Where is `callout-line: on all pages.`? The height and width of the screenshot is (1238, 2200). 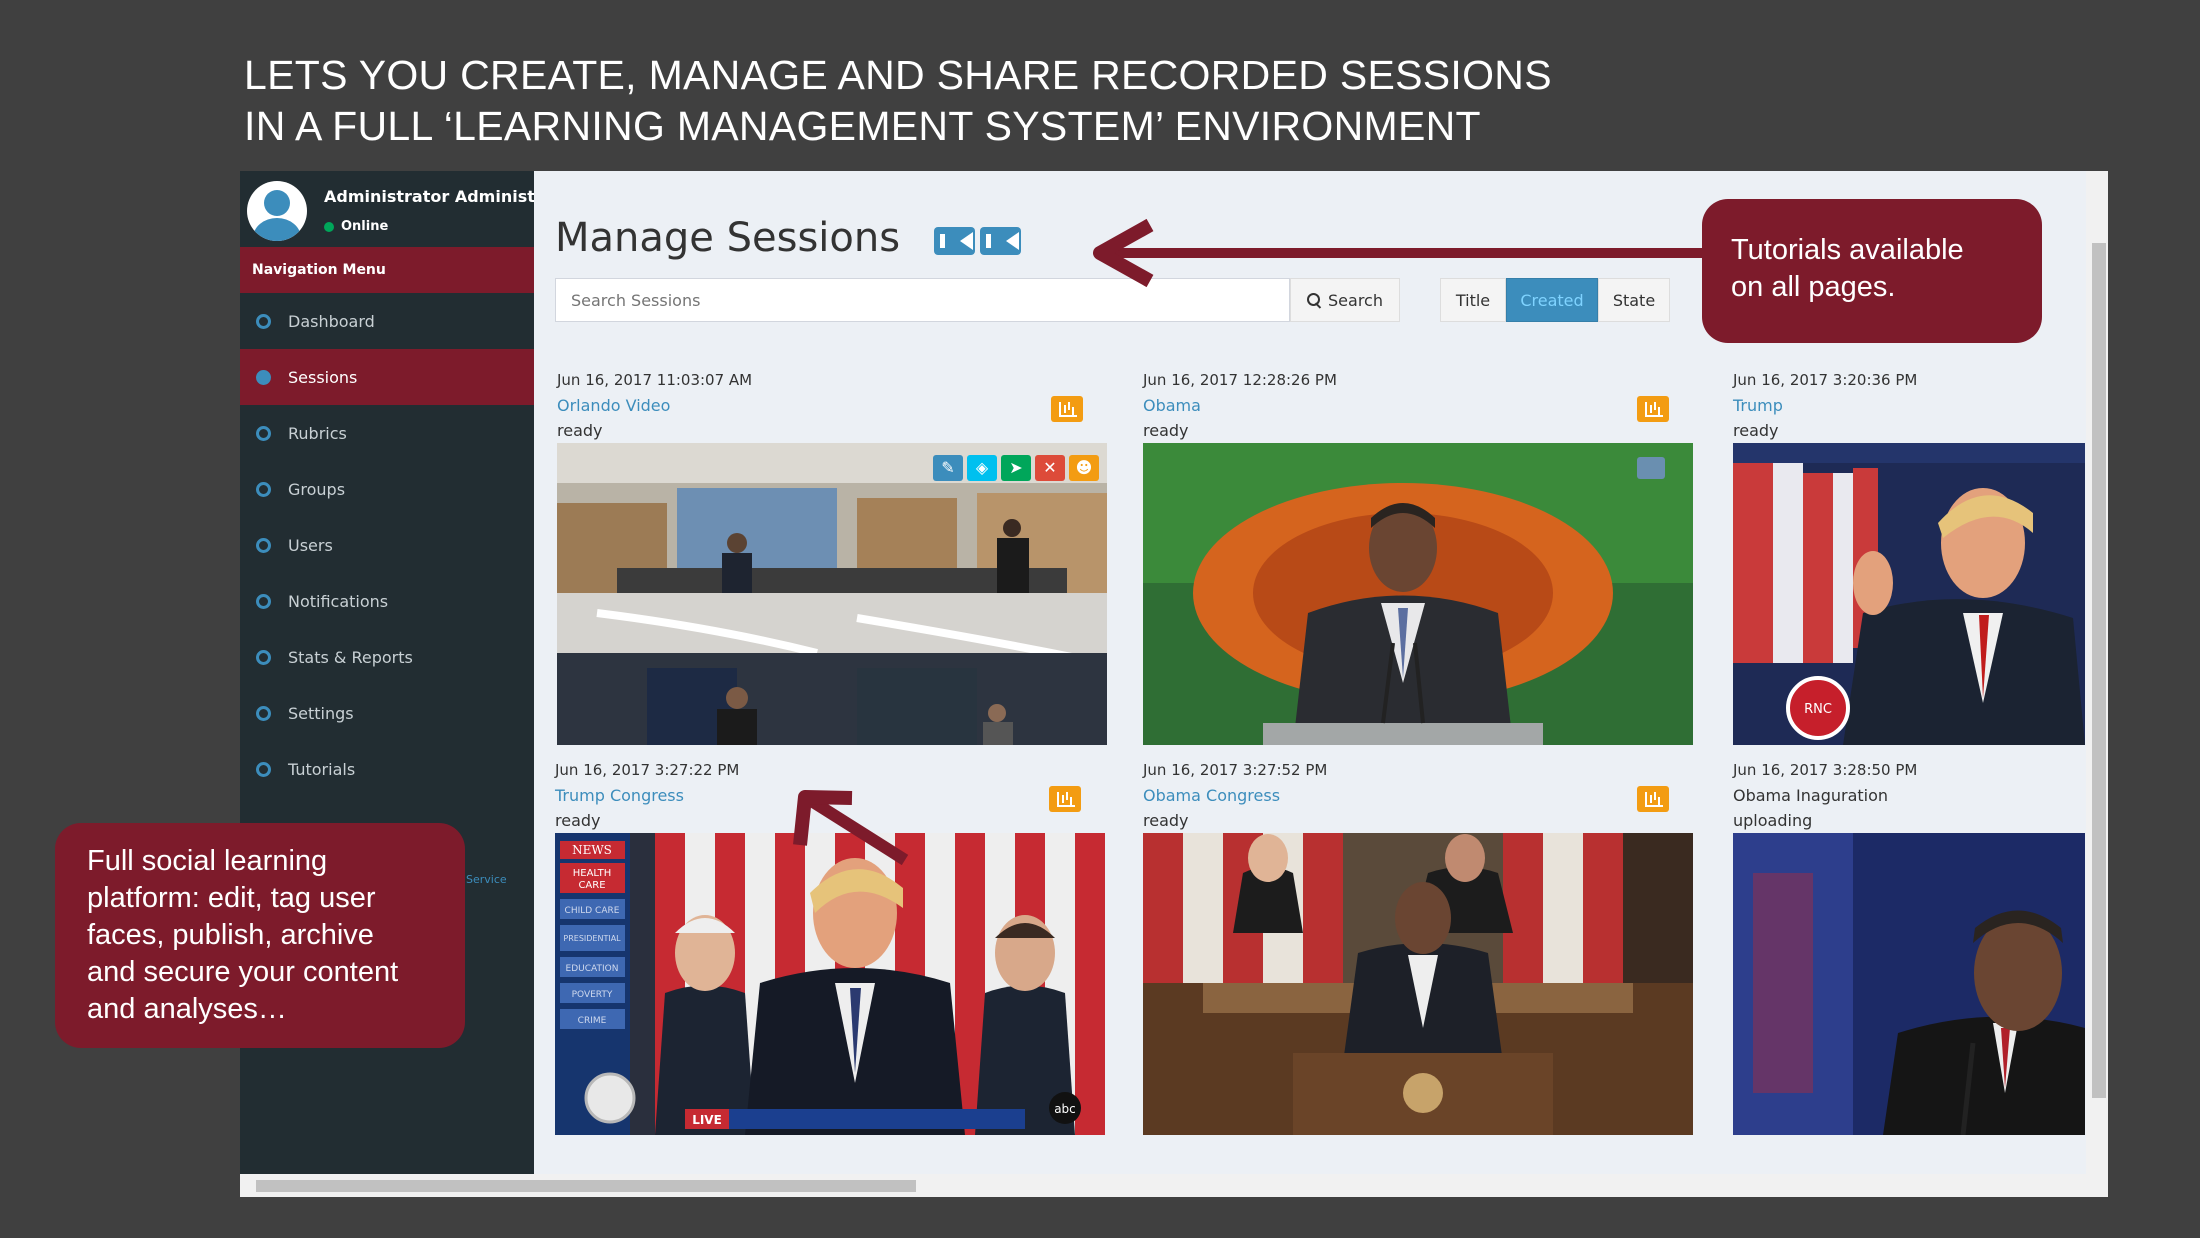
callout-line: on all pages. is located at coordinates (1813, 287).